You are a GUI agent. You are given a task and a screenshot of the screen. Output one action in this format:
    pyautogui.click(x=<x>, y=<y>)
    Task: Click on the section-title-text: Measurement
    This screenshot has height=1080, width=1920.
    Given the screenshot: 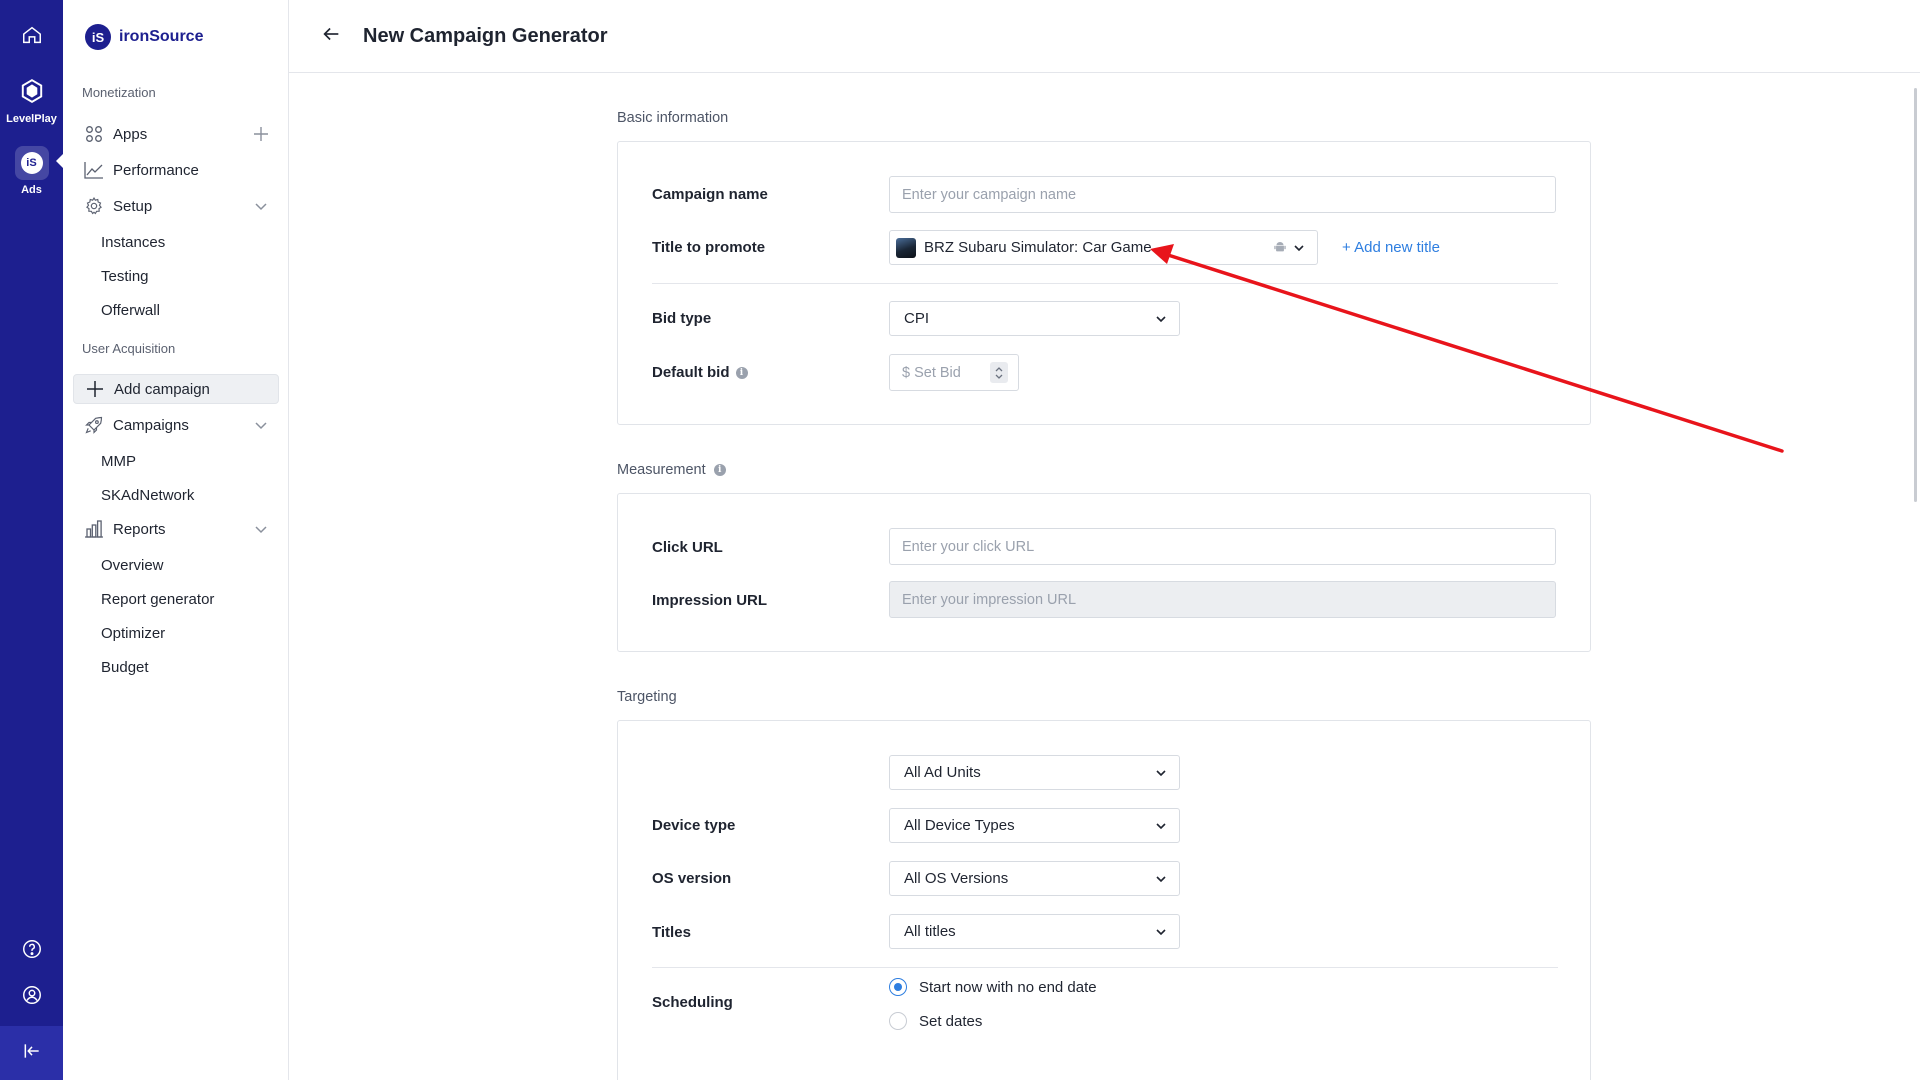 What is the action you would take?
    pyautogui.click(x=661, y=470)
    